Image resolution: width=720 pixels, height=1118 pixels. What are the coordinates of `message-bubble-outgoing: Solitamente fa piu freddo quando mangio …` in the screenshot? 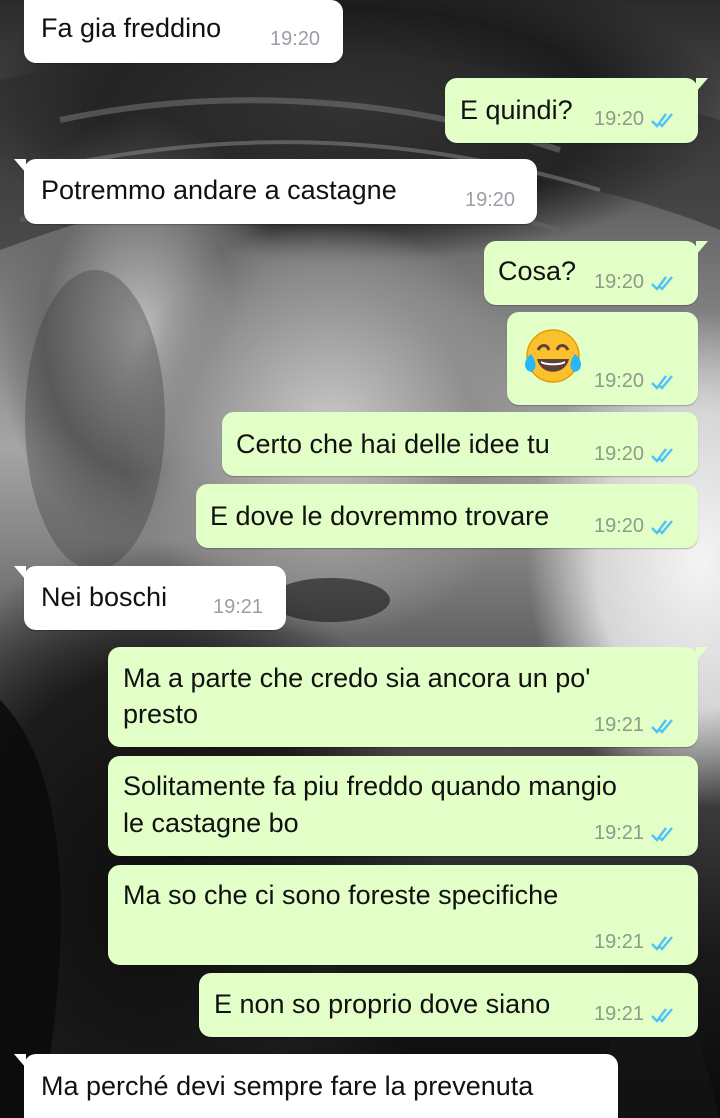 It's located at (403, 806).